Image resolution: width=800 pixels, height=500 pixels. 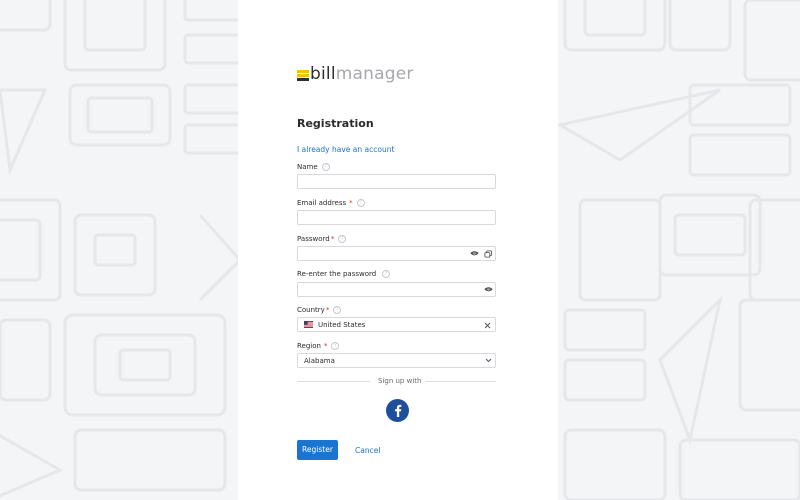 What do you see at coordinates (333, 381) in the screenshot?
I see `divider-left` at bounding box center [333, 381].